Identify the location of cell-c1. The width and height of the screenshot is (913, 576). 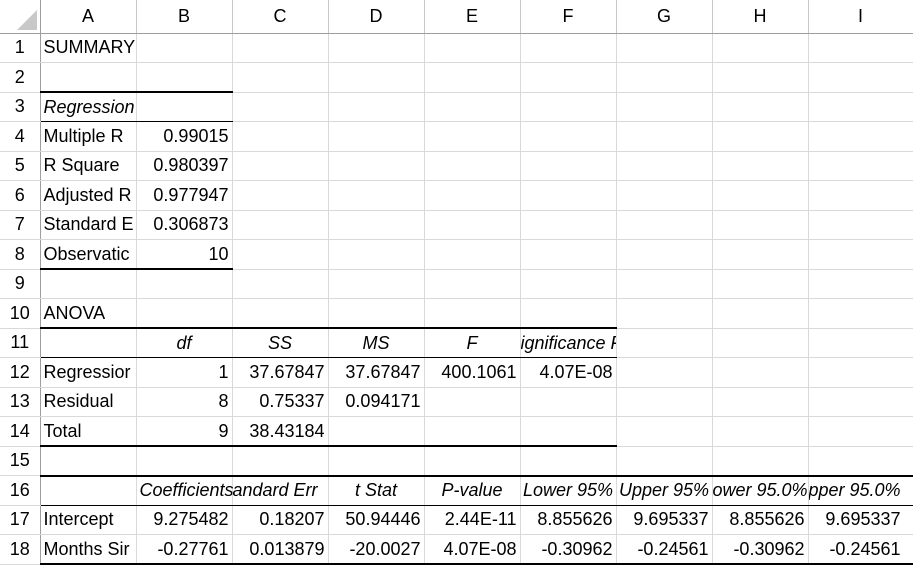
(280, 48).